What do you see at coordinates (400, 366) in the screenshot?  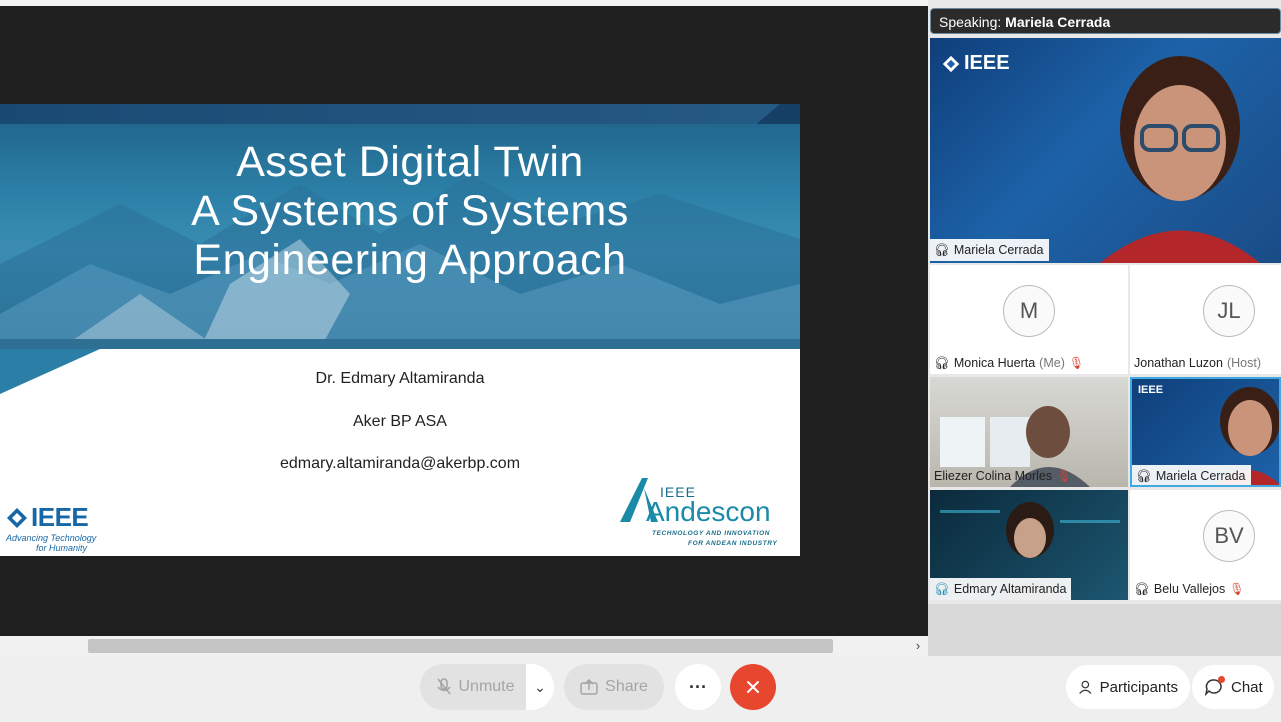 I see `slide-divider-shape` at bounding box center [400, 366].